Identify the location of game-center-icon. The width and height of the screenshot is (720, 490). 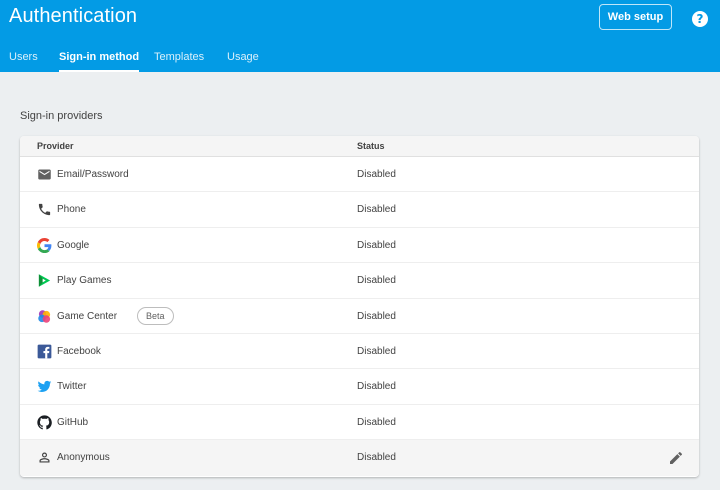
(44, 316).